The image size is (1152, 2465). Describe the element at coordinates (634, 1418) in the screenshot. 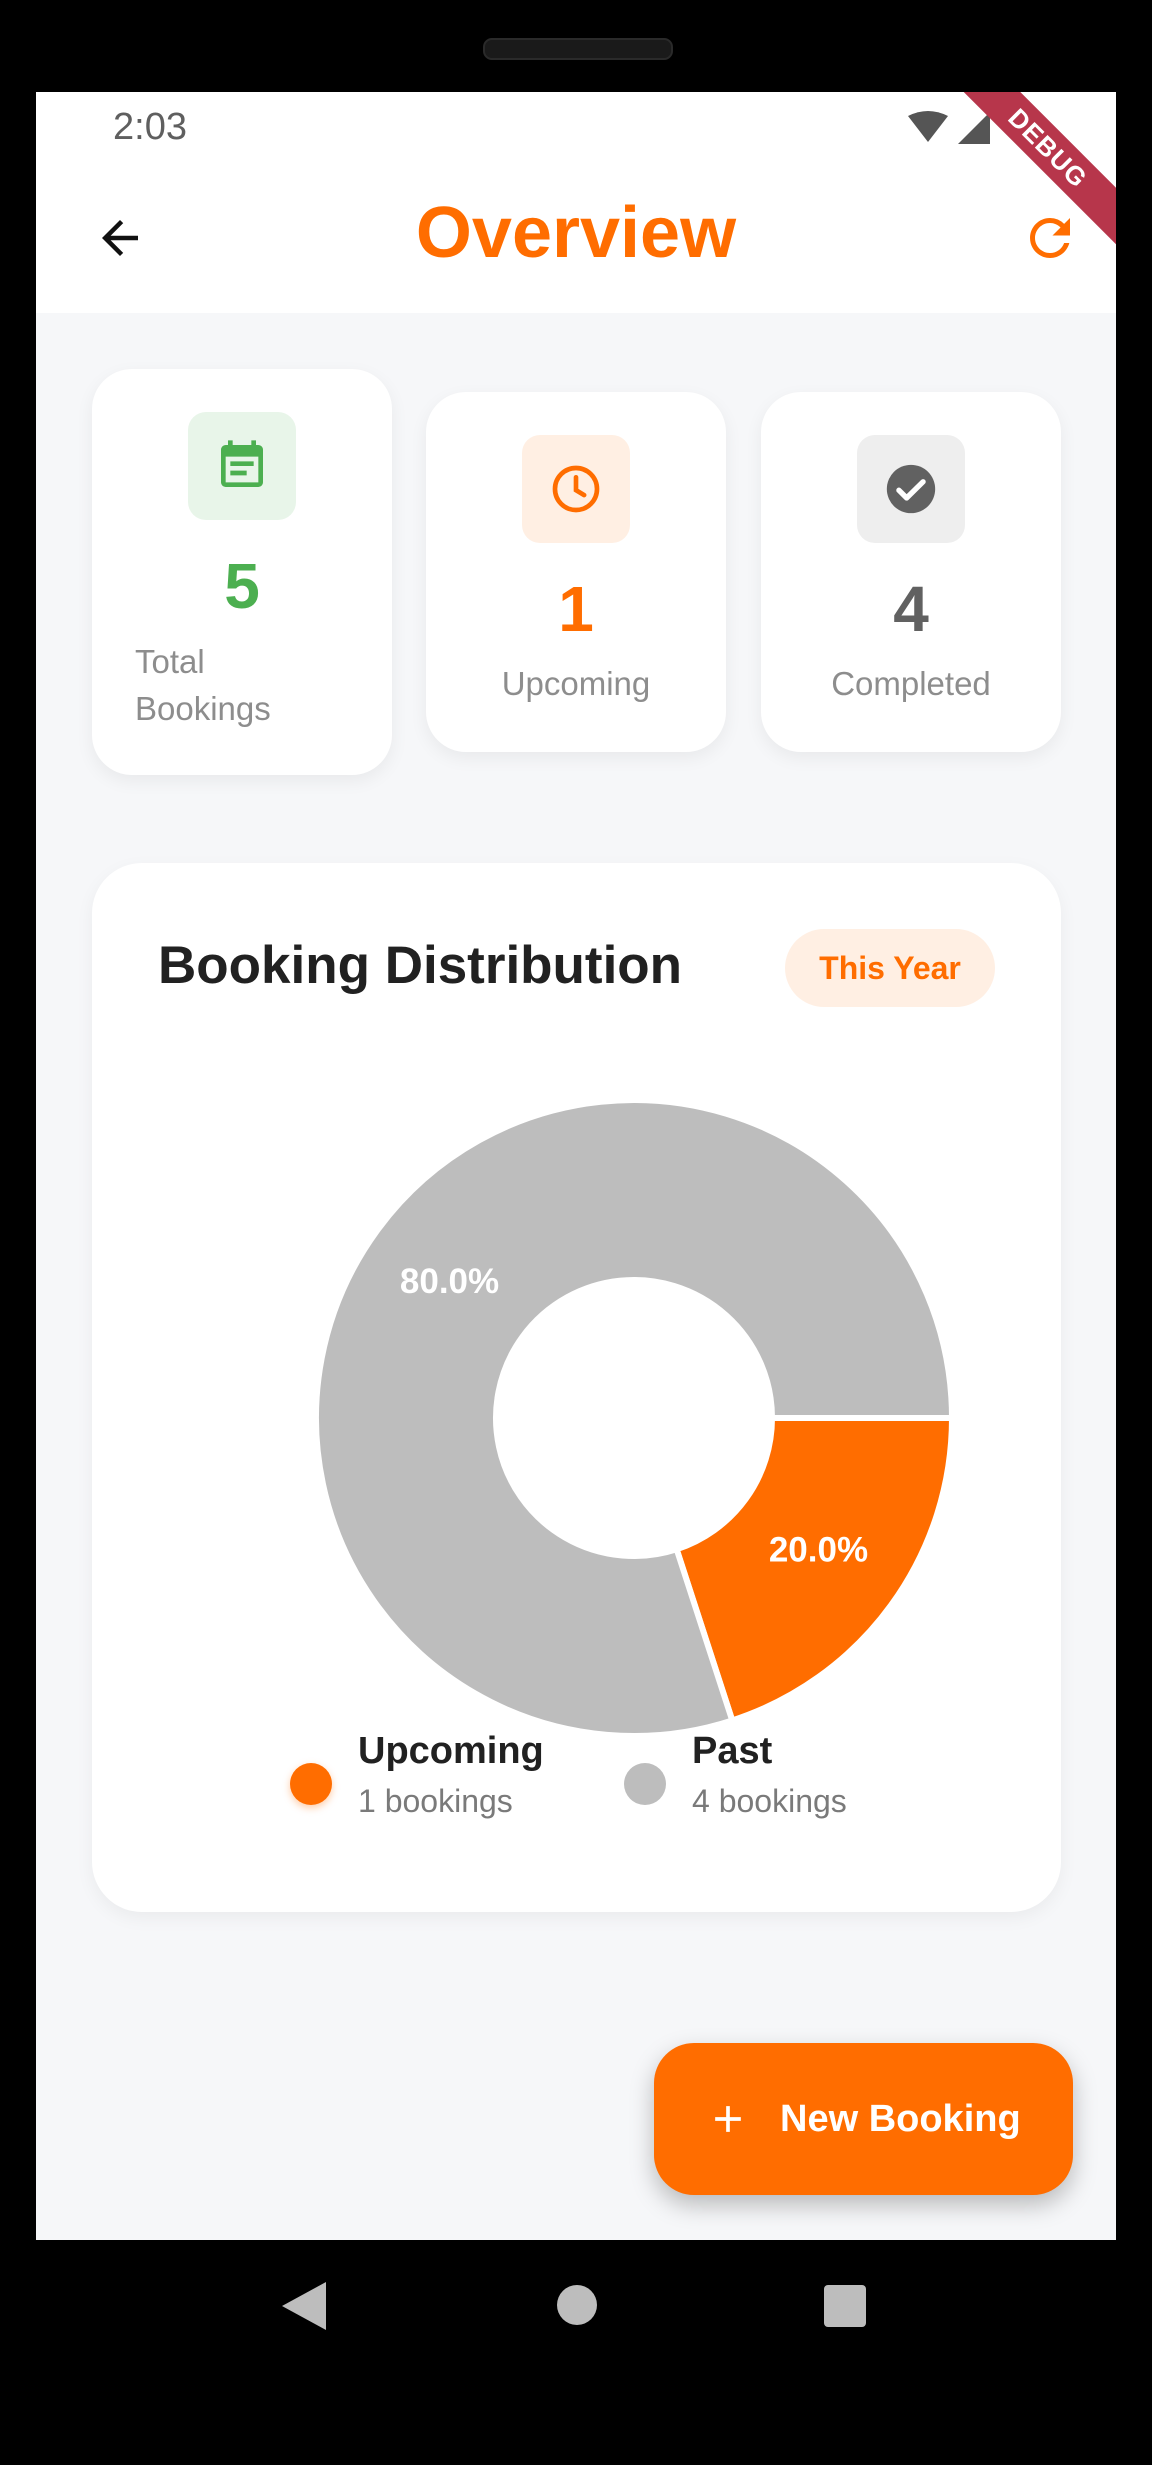

I see `donut-chart: 20.0% 80.0%` at that location.